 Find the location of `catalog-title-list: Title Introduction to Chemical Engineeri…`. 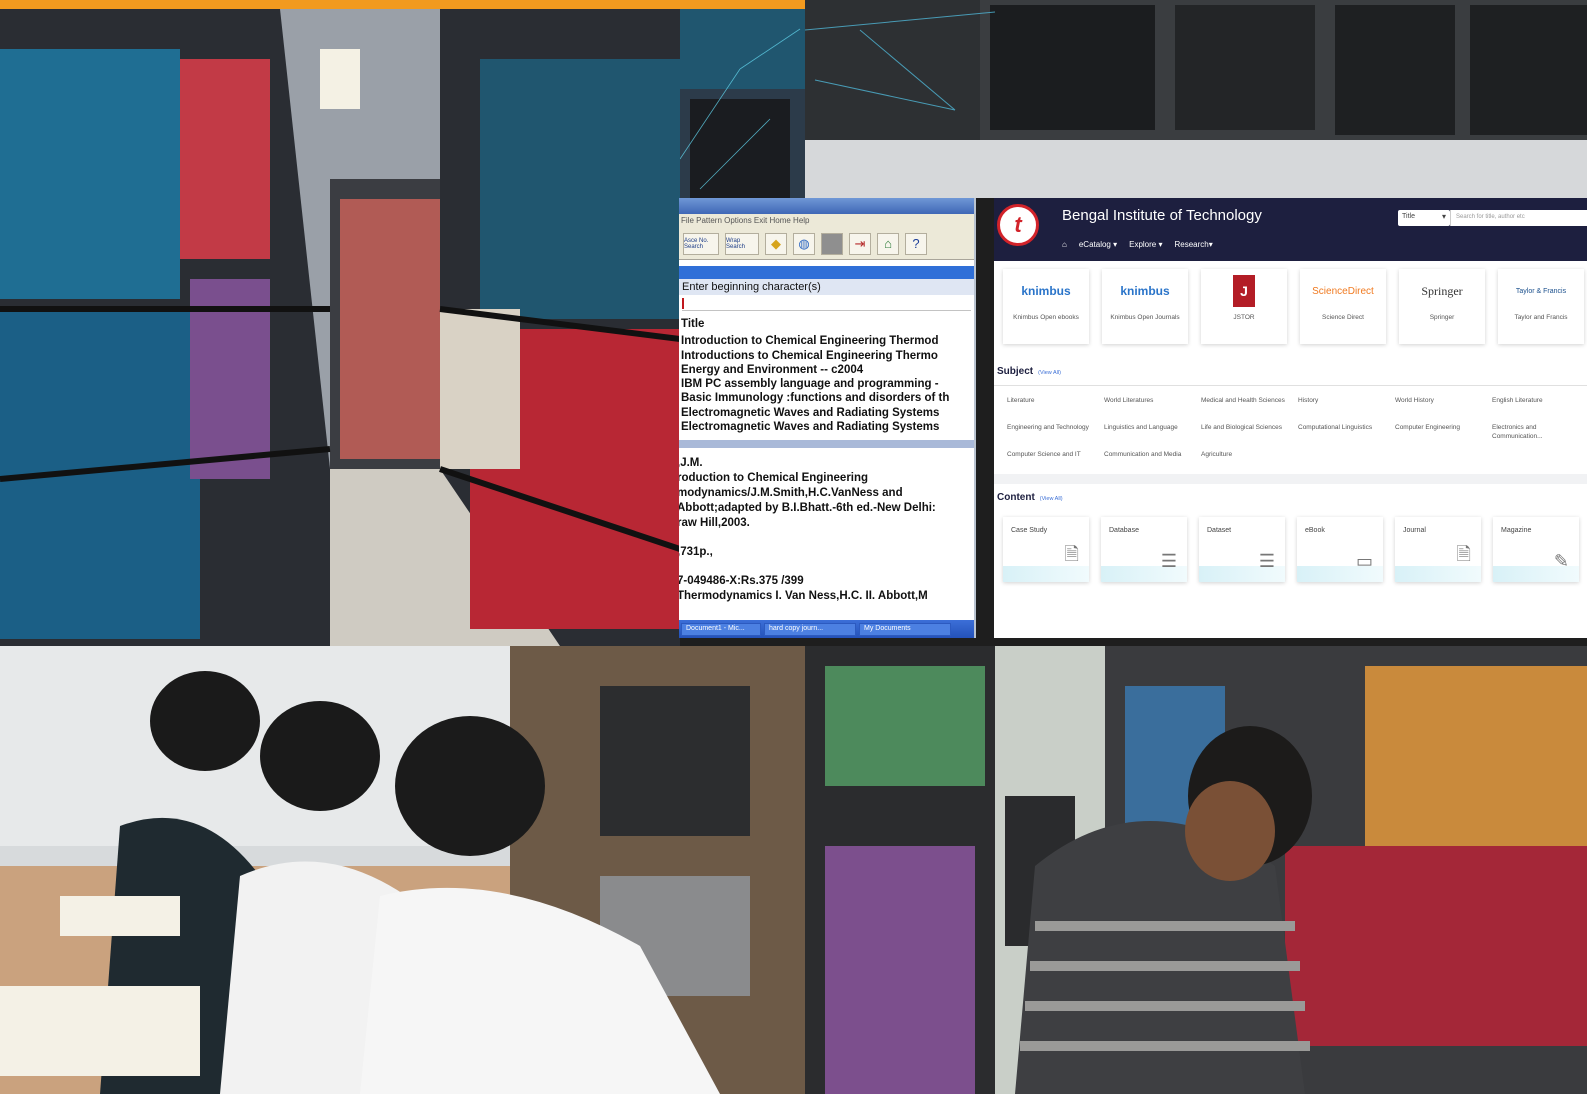

catalog-title-list: Title Introduction to Chemical Engineeri… is located at coordinates (826, 375).